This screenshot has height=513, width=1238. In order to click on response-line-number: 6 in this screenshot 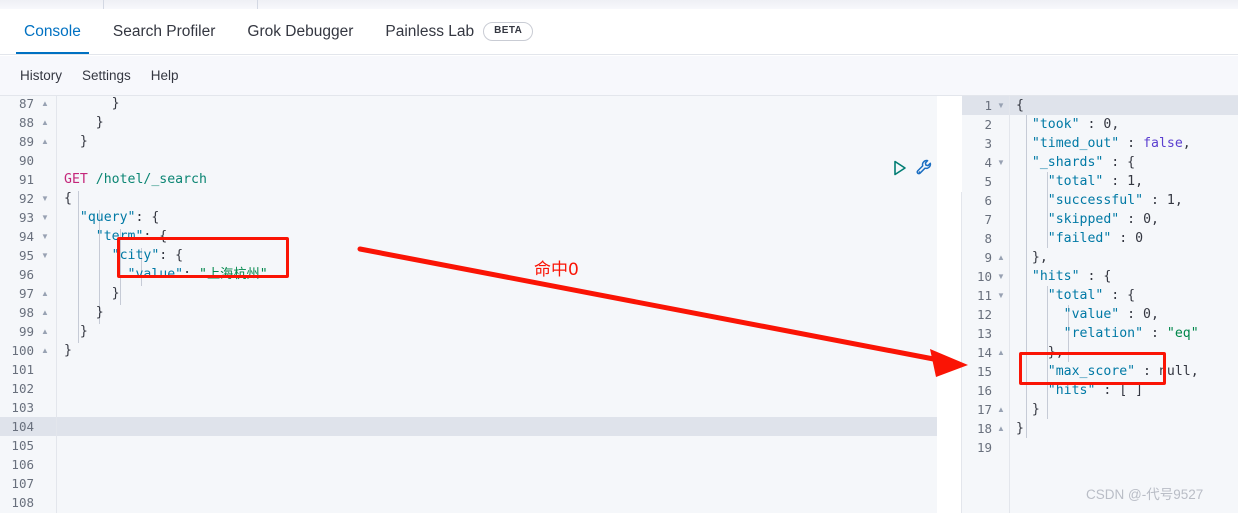, I will do `click(988, 200)`.